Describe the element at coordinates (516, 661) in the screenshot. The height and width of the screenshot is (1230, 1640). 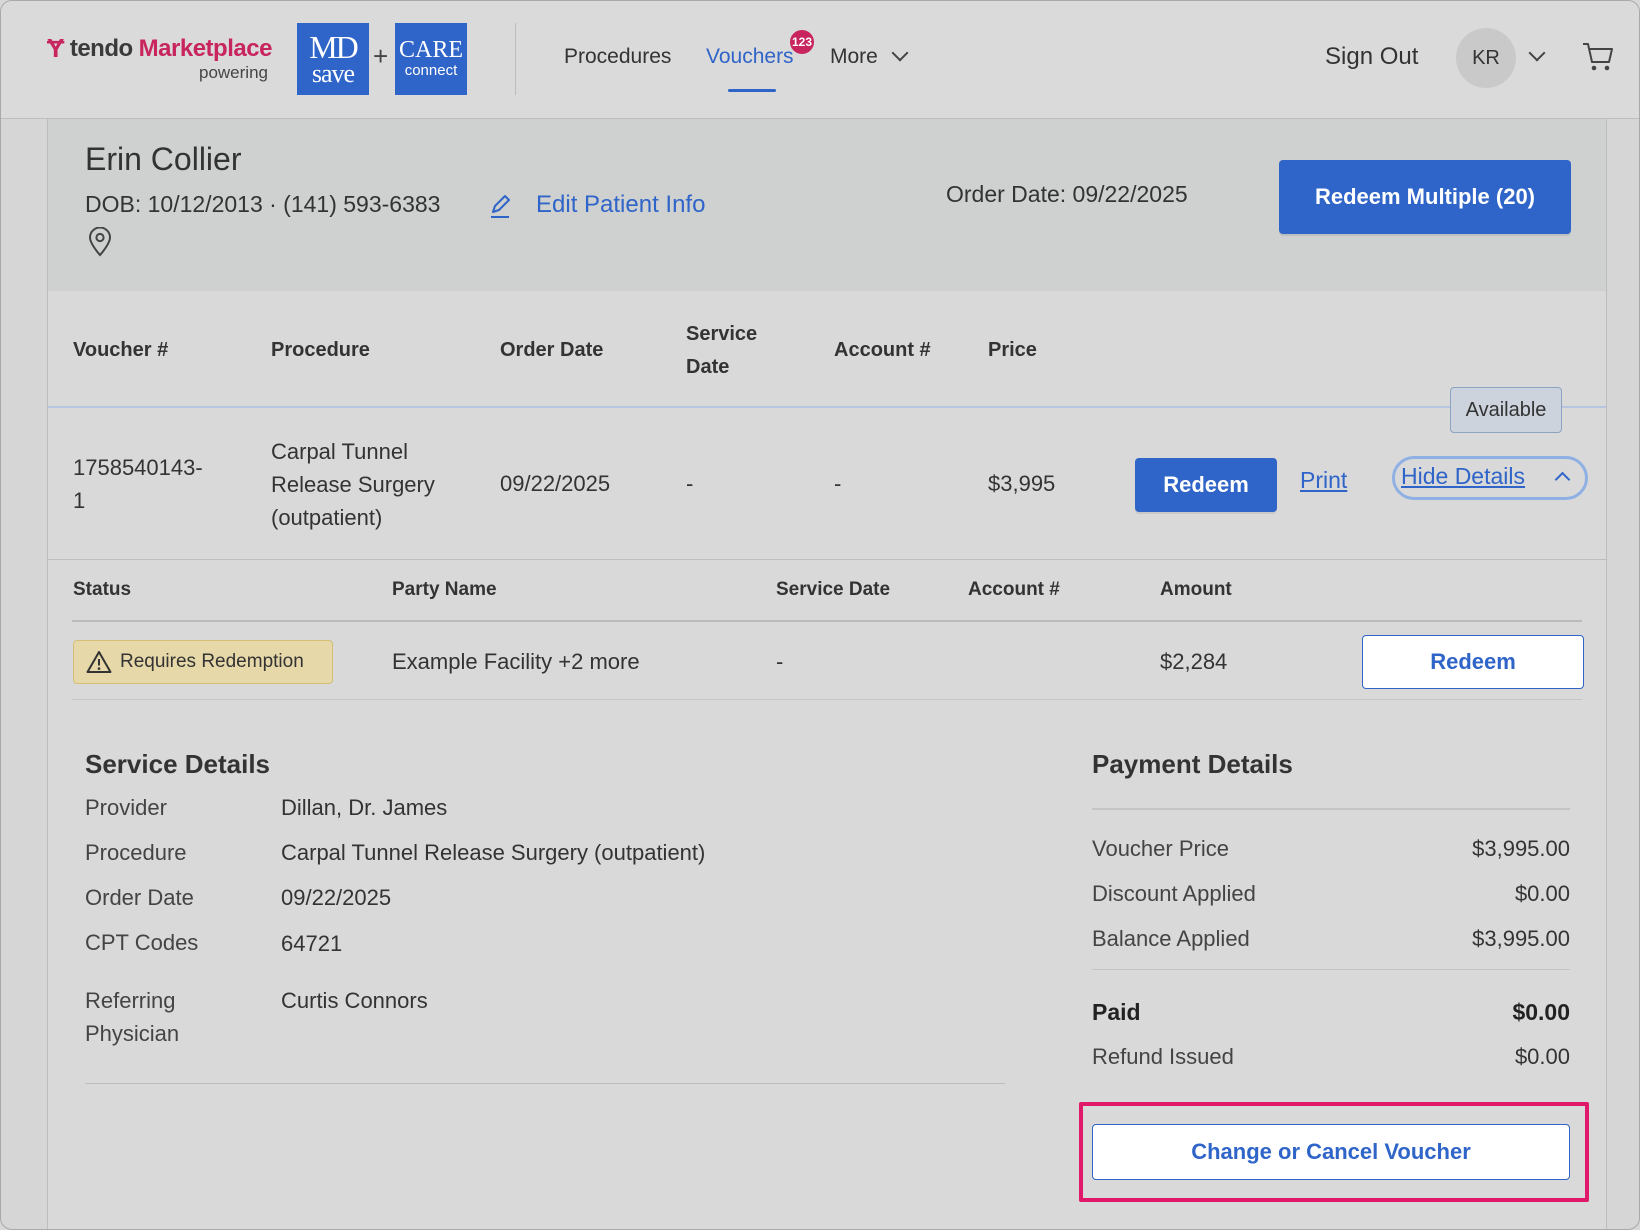
I see `party-name: Example Facility +2 more` at that location.